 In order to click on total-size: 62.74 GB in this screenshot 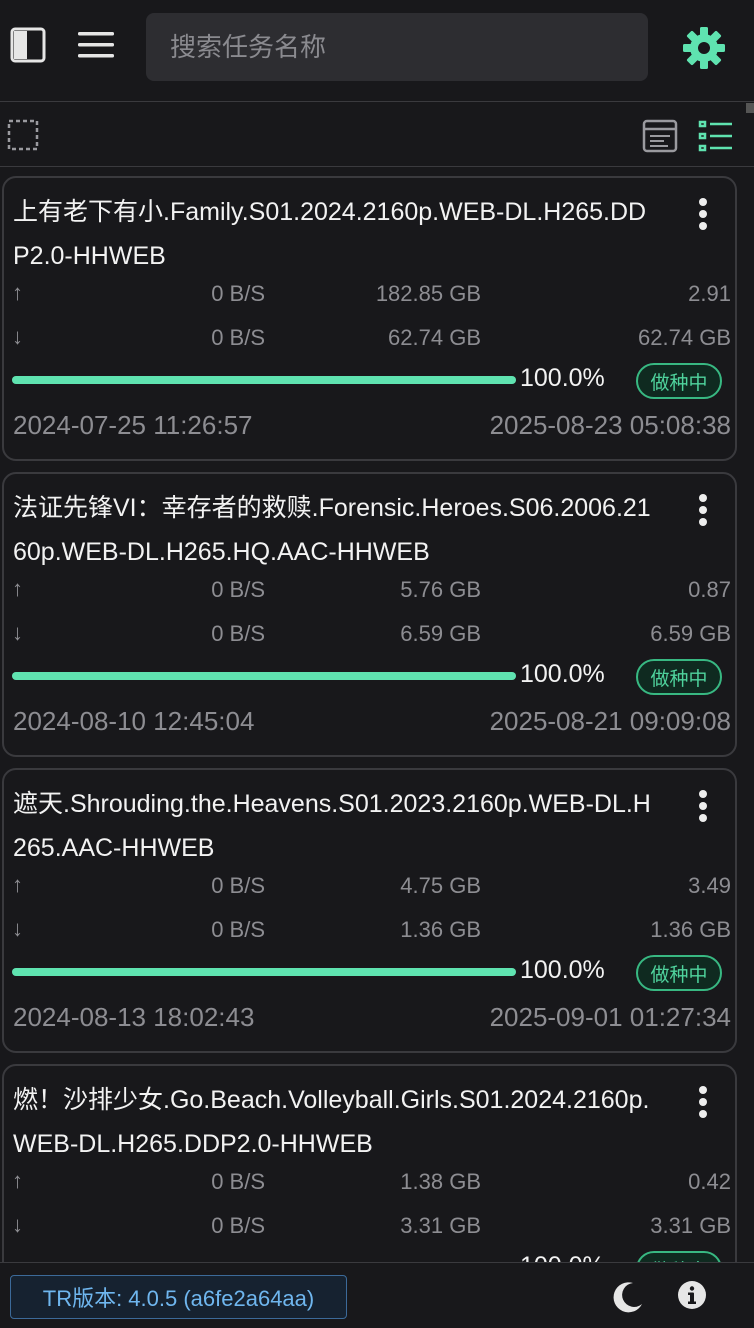, I will do `click(684, 337)`.